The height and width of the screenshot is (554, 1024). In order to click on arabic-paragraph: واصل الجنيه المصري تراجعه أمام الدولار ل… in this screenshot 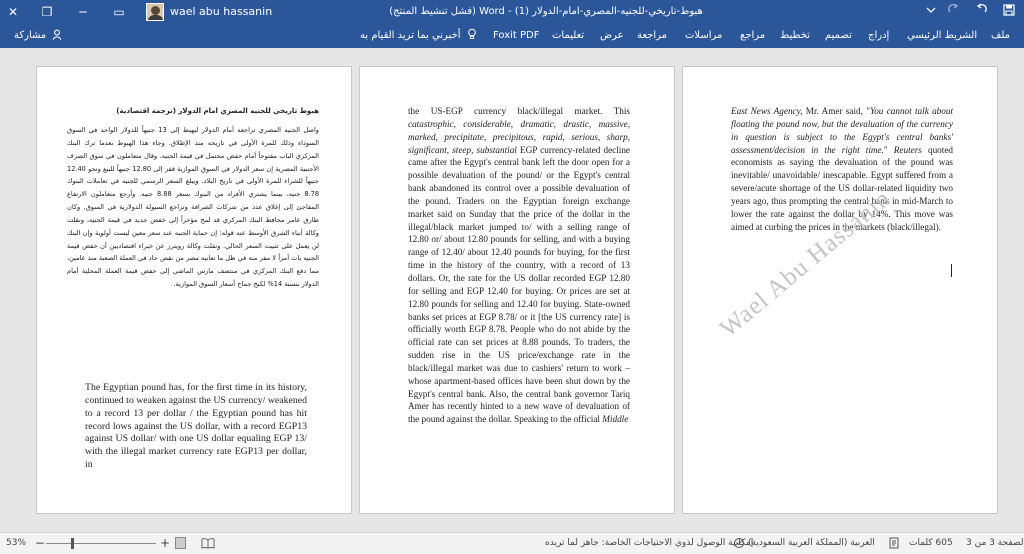, I will do `click(193, 207)`.